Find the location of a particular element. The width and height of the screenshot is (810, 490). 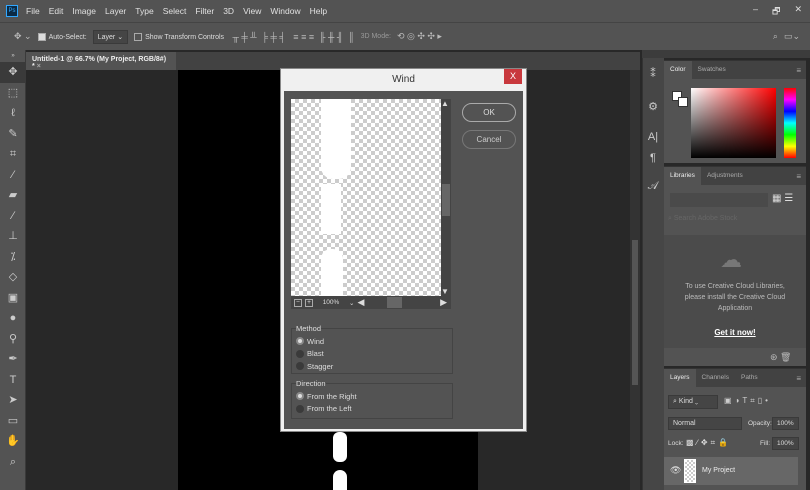

move-tool-icon: ✥ is located at coordinates (13, 72).